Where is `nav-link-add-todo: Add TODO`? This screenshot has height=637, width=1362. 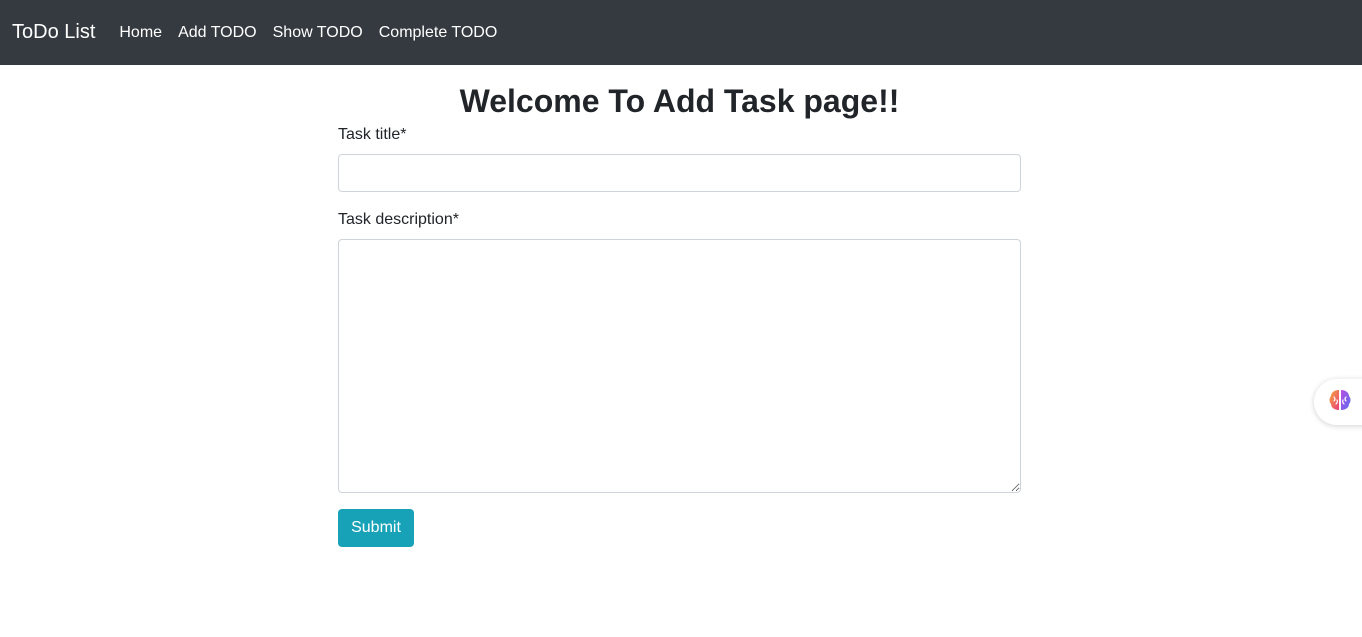
nav-link-add-todo: Add TODO is located at coordinates (217, 33).